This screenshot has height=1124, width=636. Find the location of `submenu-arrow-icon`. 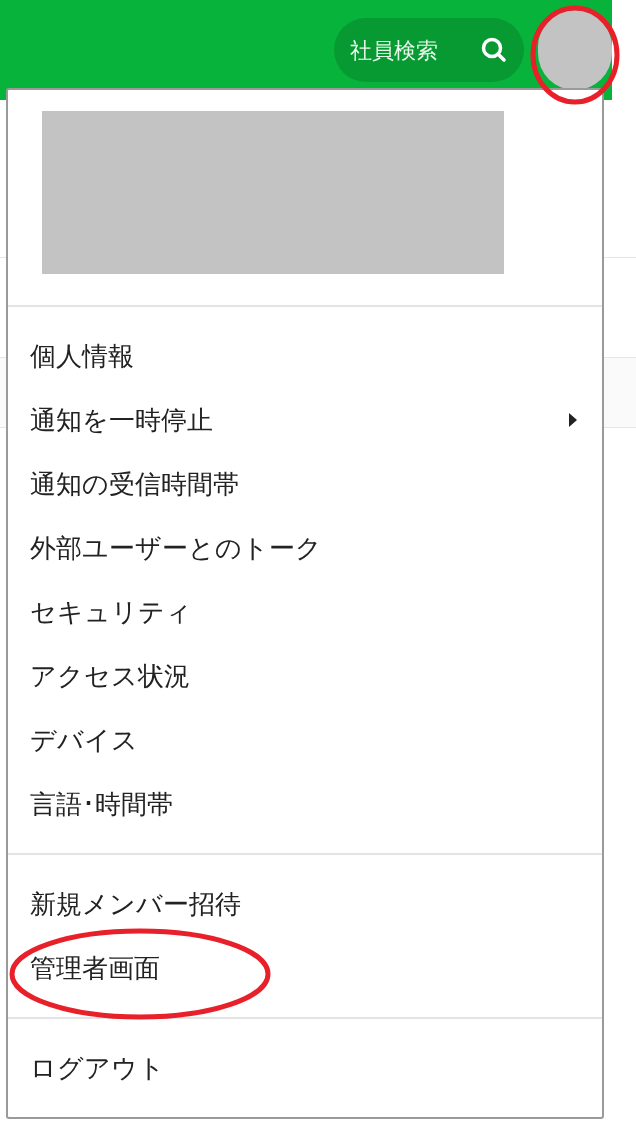

submenu-arrow-icon is located at coordinates (573, 420).